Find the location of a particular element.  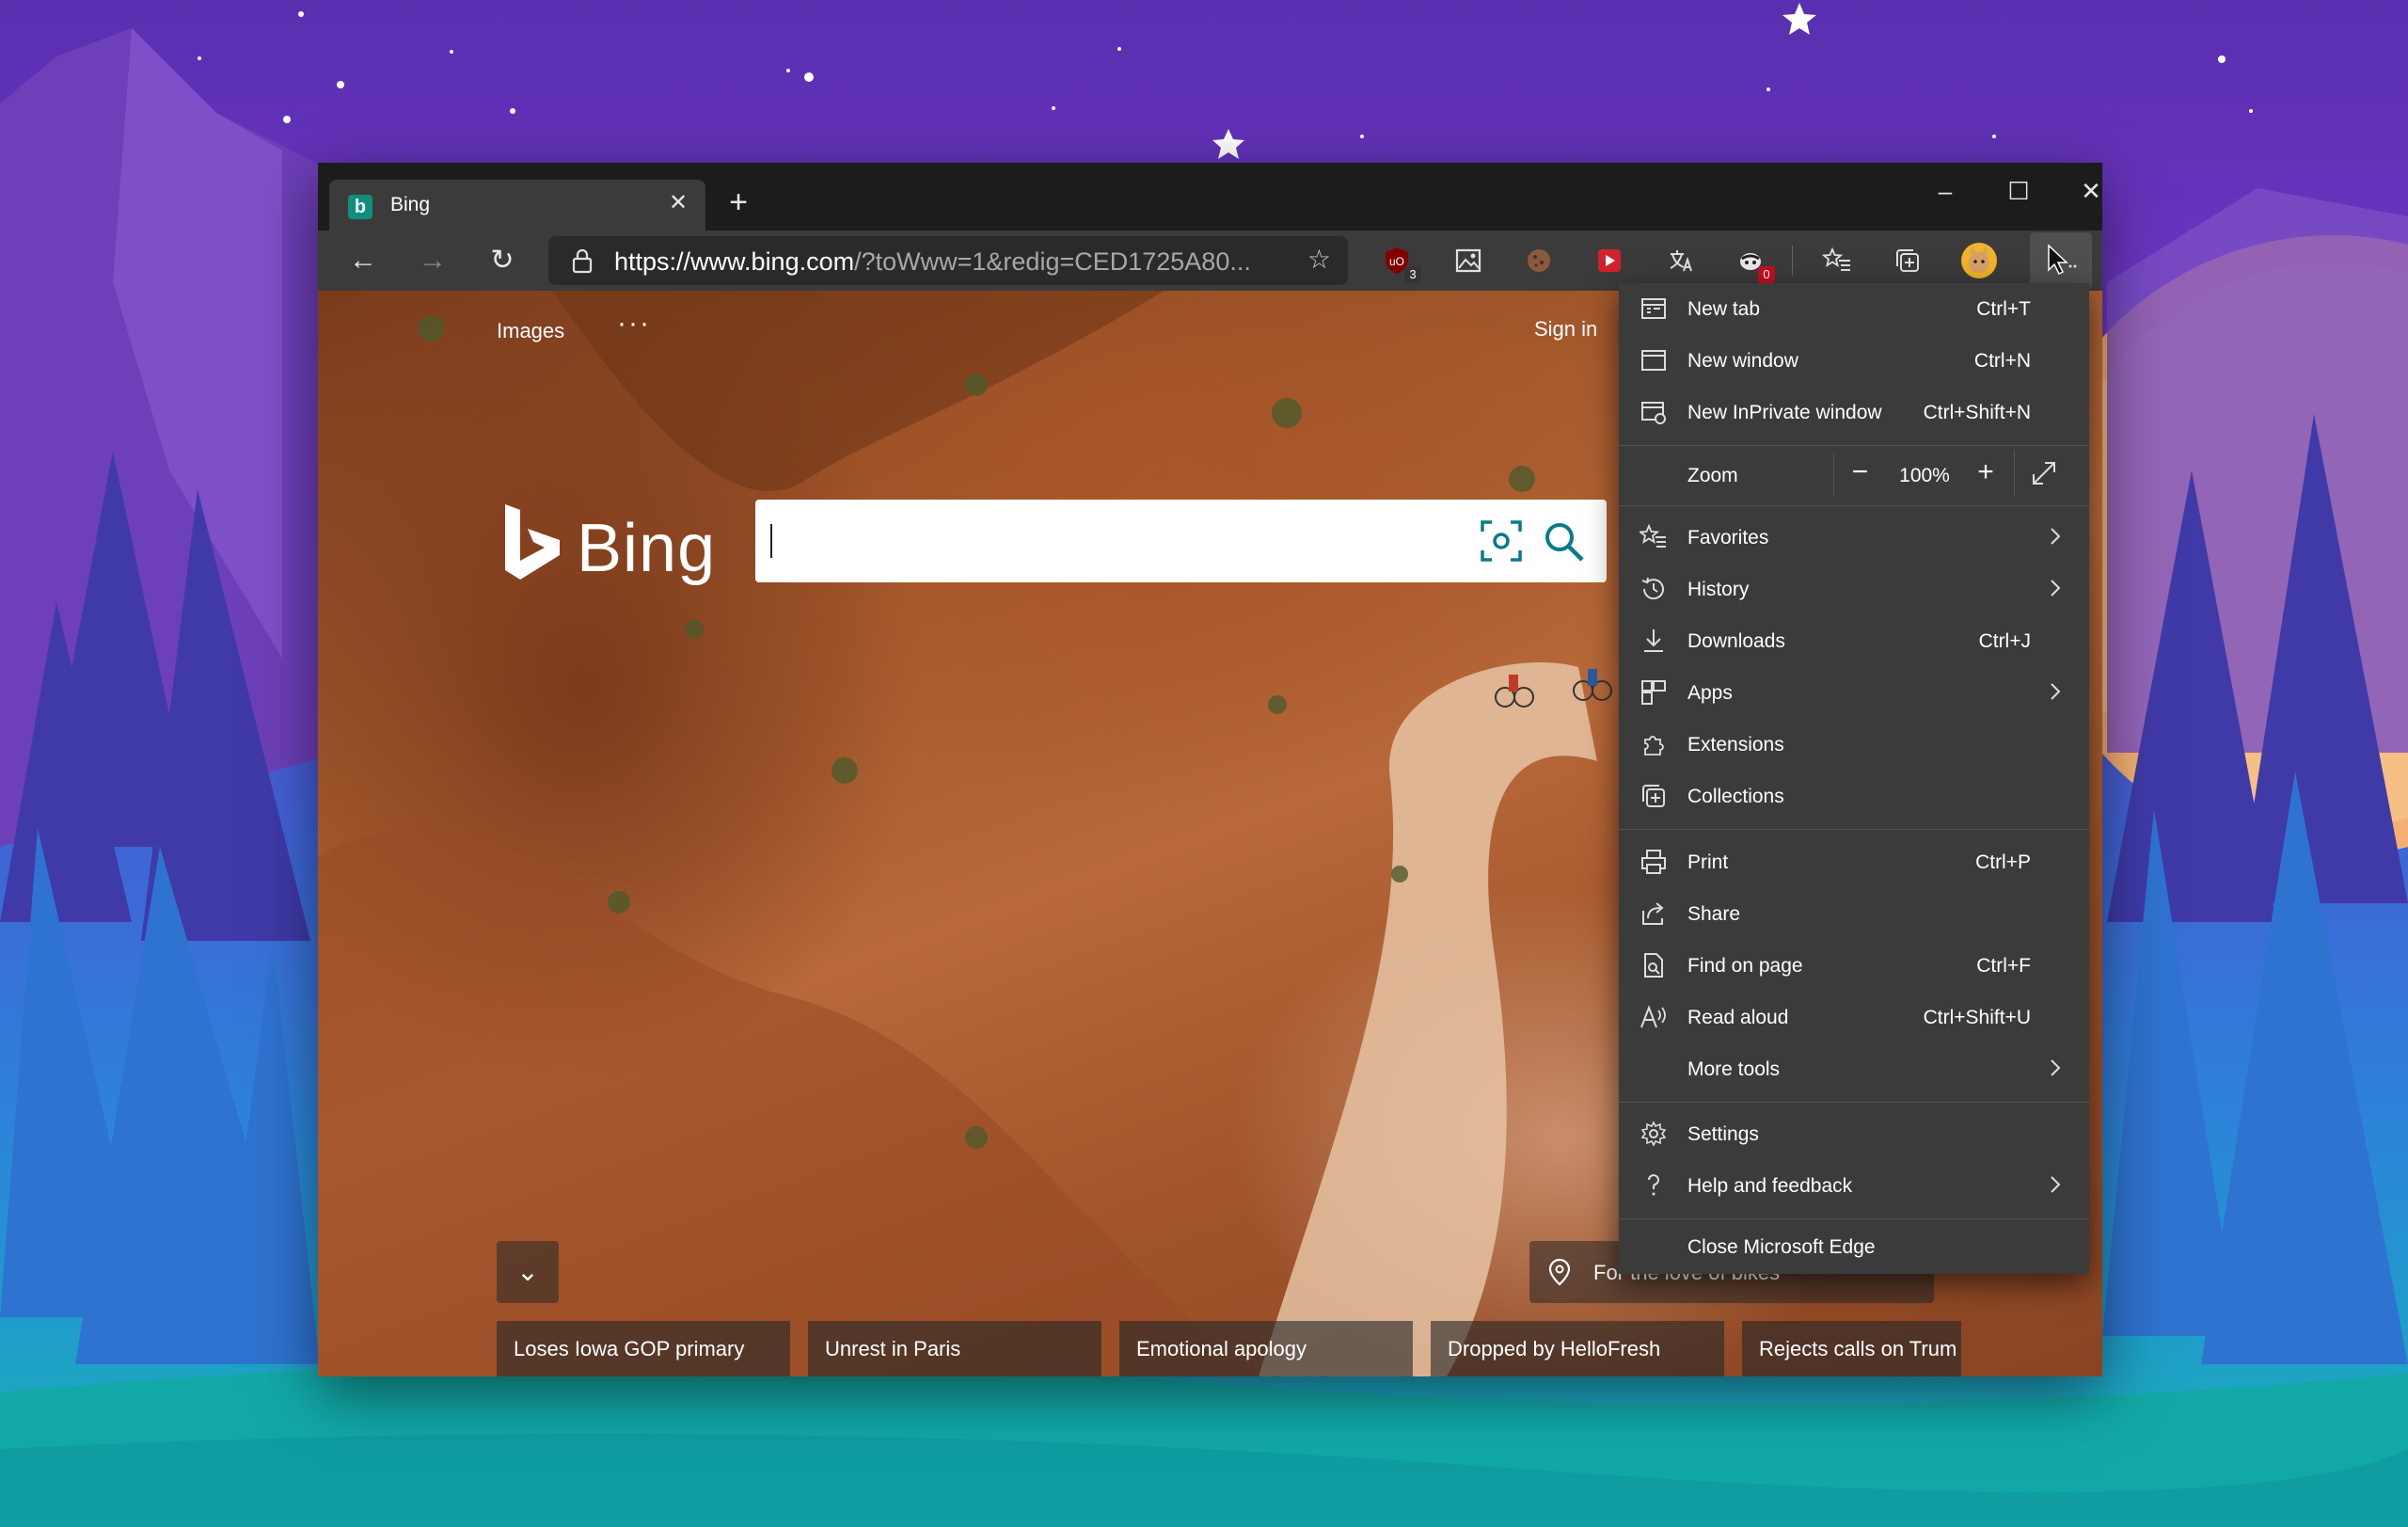

minimize-icon: – is located at coordinates (1945, 191).